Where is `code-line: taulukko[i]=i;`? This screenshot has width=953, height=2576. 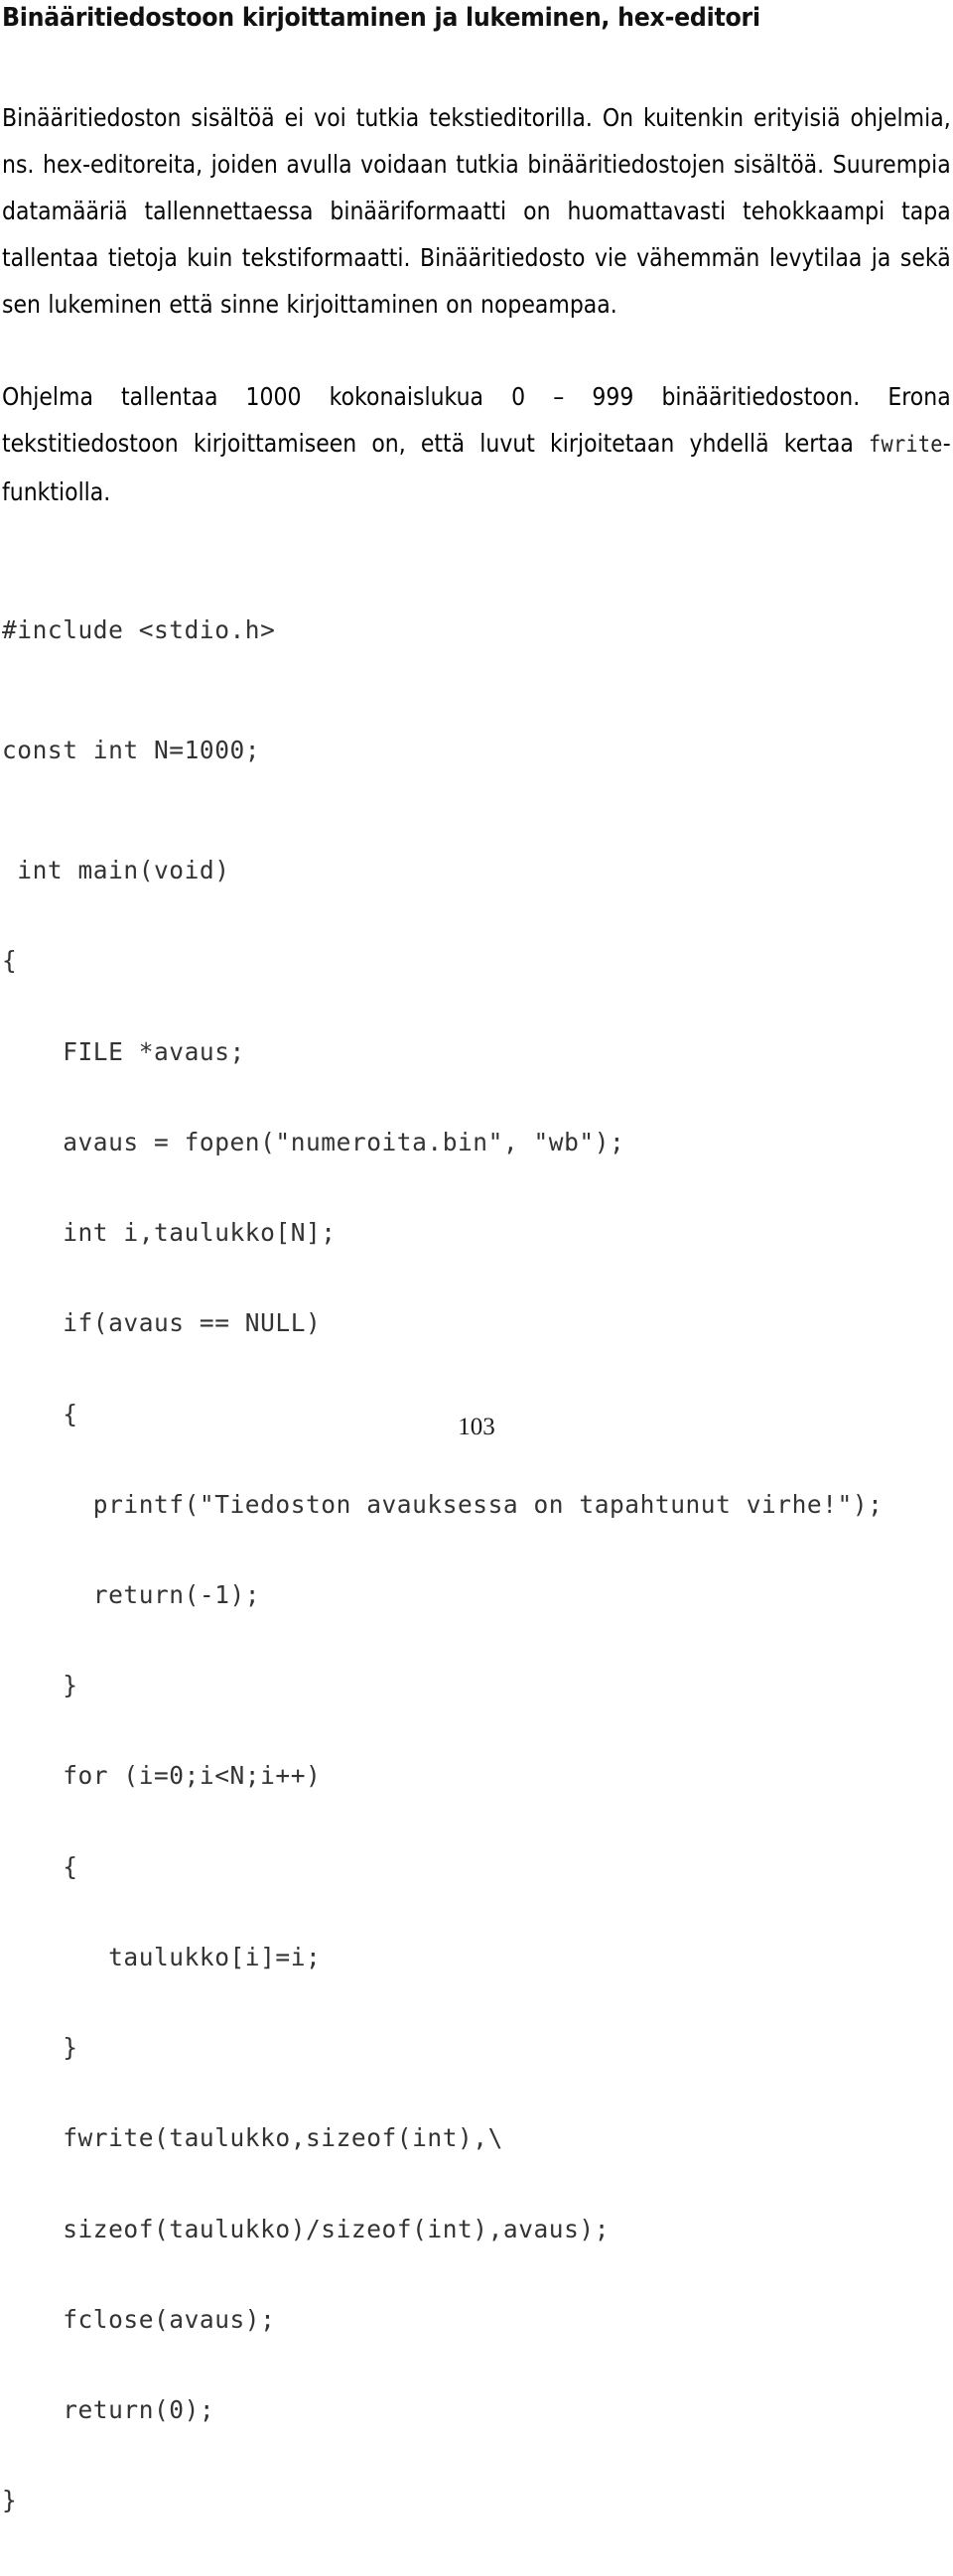
code-line: taulukko[i]=i; is located at coordinates (162, 1956).